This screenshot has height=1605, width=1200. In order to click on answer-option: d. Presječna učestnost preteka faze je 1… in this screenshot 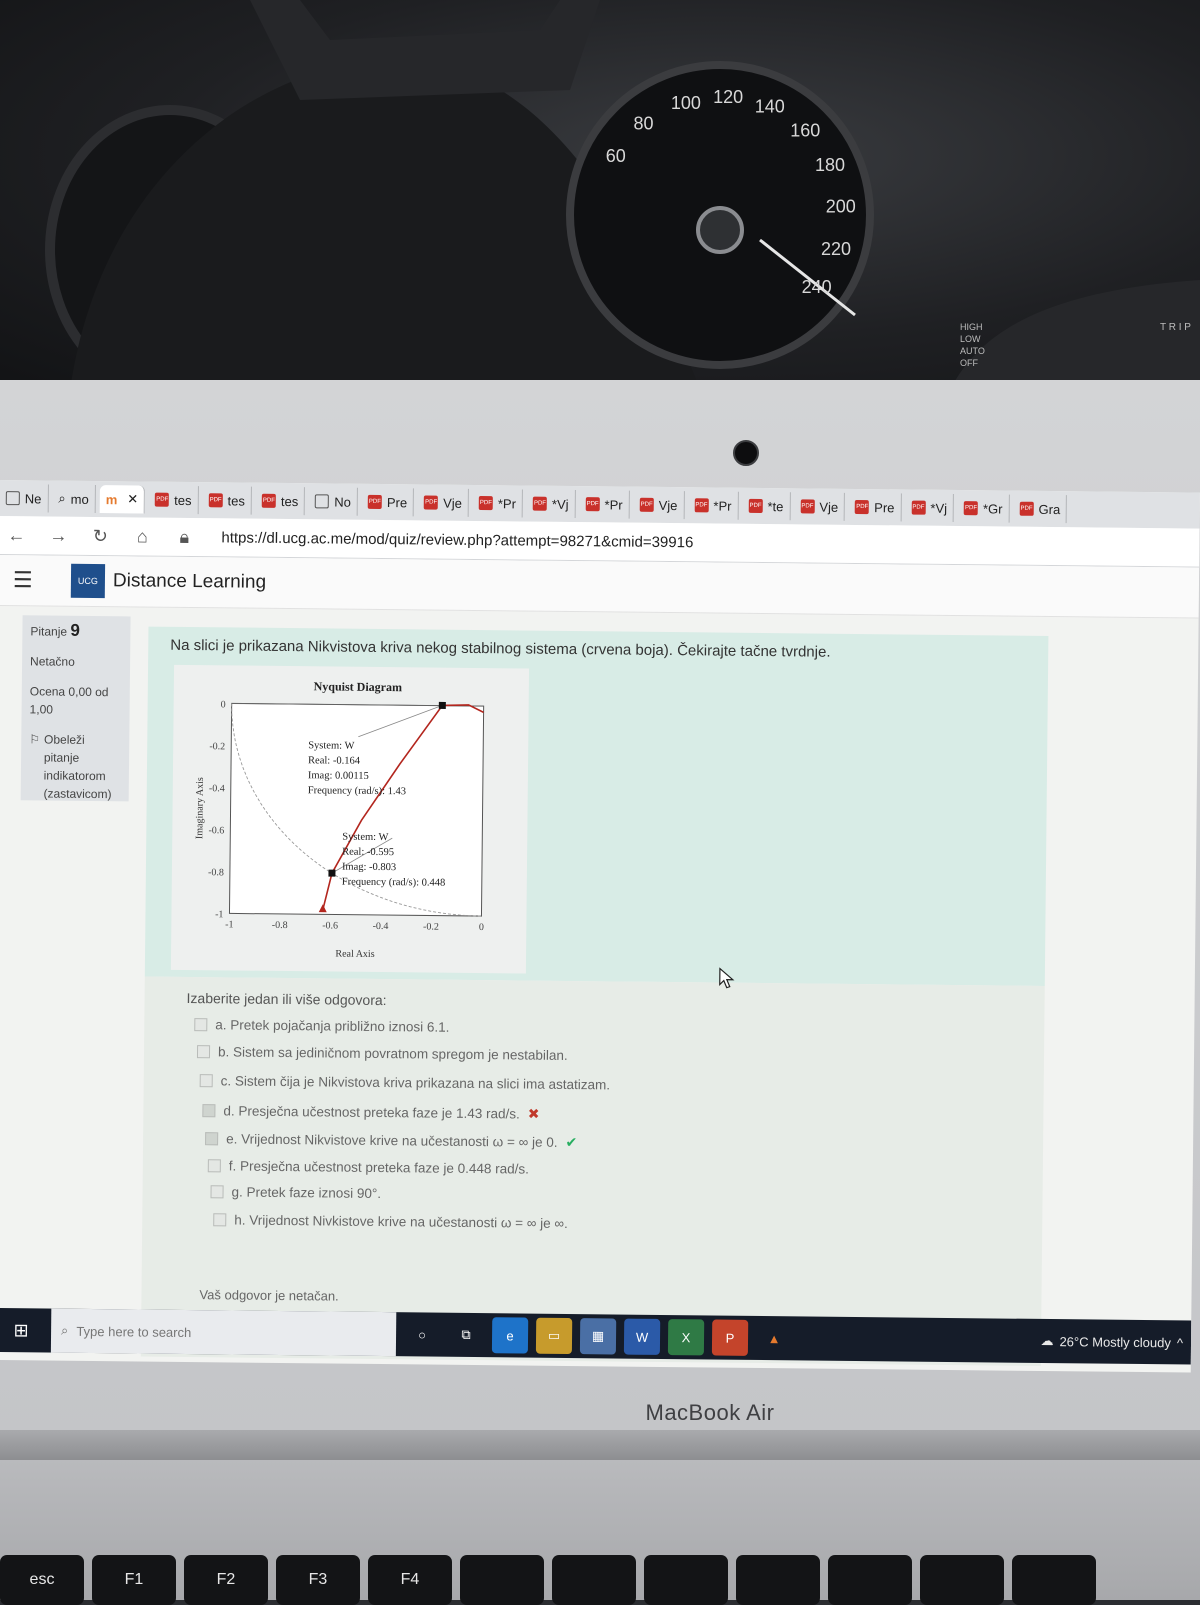, I will do `click(371, 1112)`.